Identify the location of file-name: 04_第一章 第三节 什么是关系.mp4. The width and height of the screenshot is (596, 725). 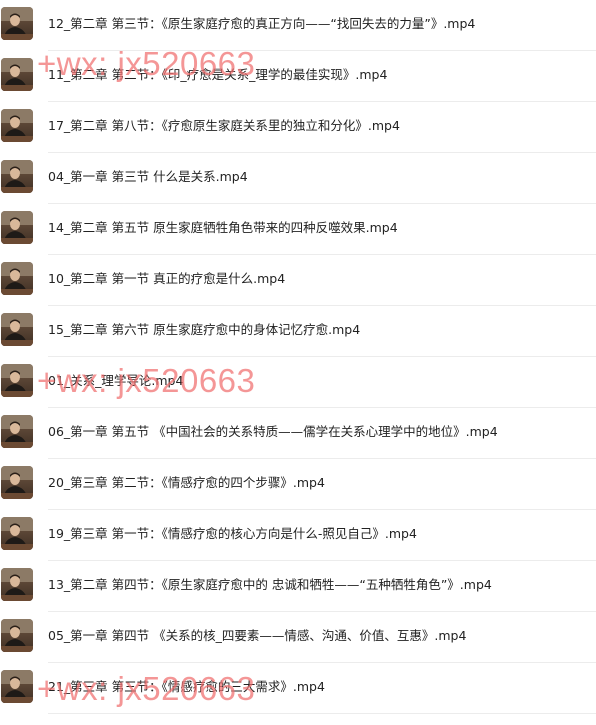
(148, 177).